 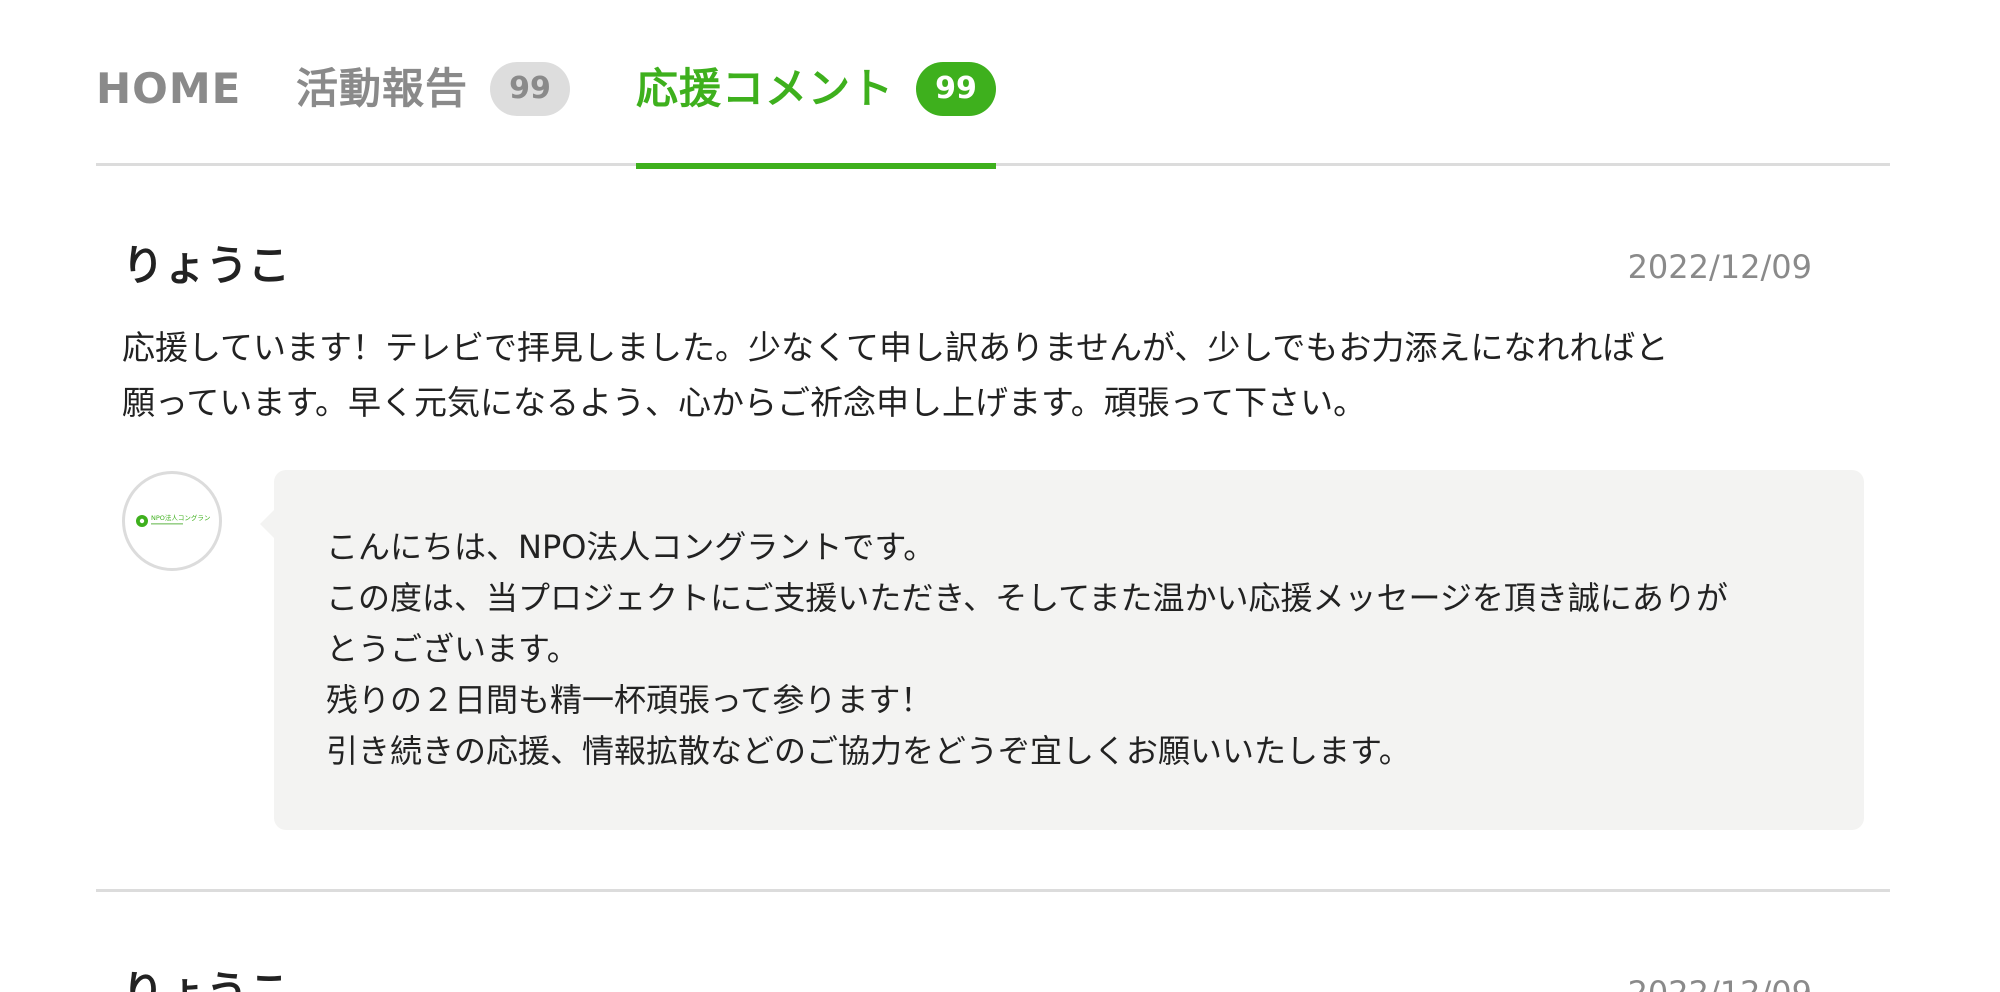 What do you see at coordinates (993, 942) in the screenshot?
I see `comment-item: りょうこ 2022/12/09` at bounding box center [993, 942].